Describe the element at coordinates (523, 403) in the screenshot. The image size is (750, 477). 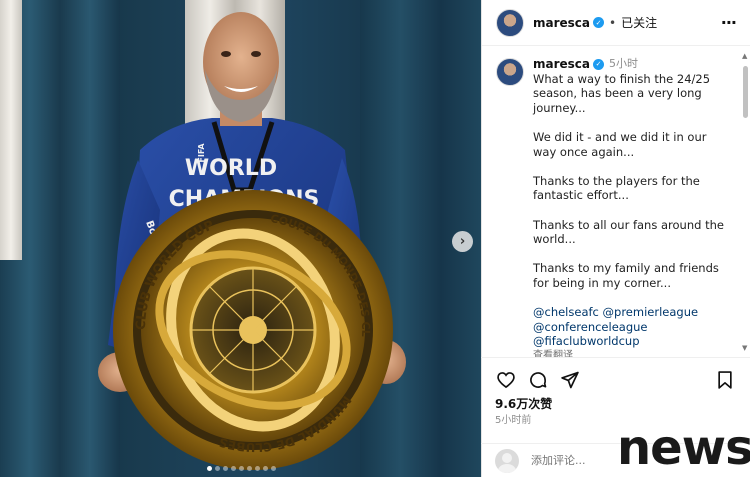
I see `like-count: 9.6万次赞` at that location.